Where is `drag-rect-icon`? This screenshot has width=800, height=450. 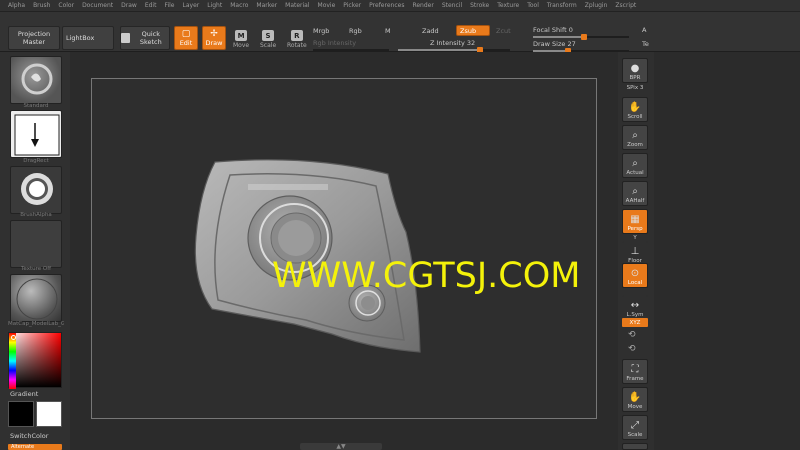
drag-rect-icon is located at coordinates (37, 135).